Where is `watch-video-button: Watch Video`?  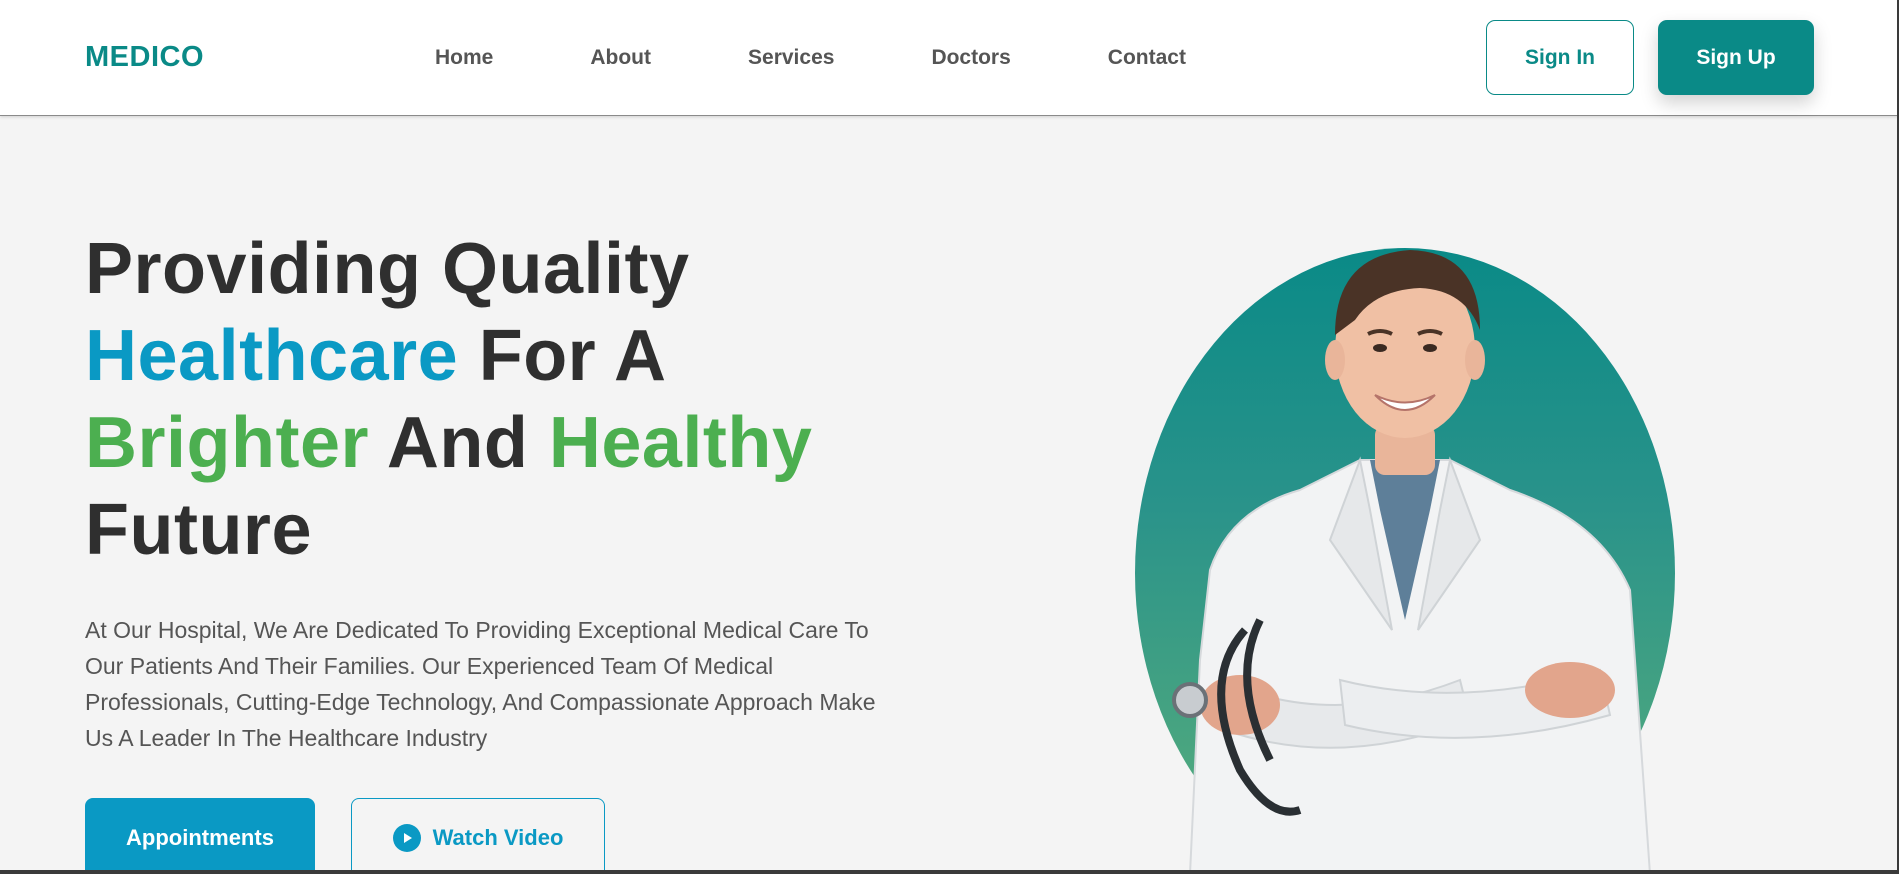
watch-video-button: Watch Video is located at coordinates (478, 836).